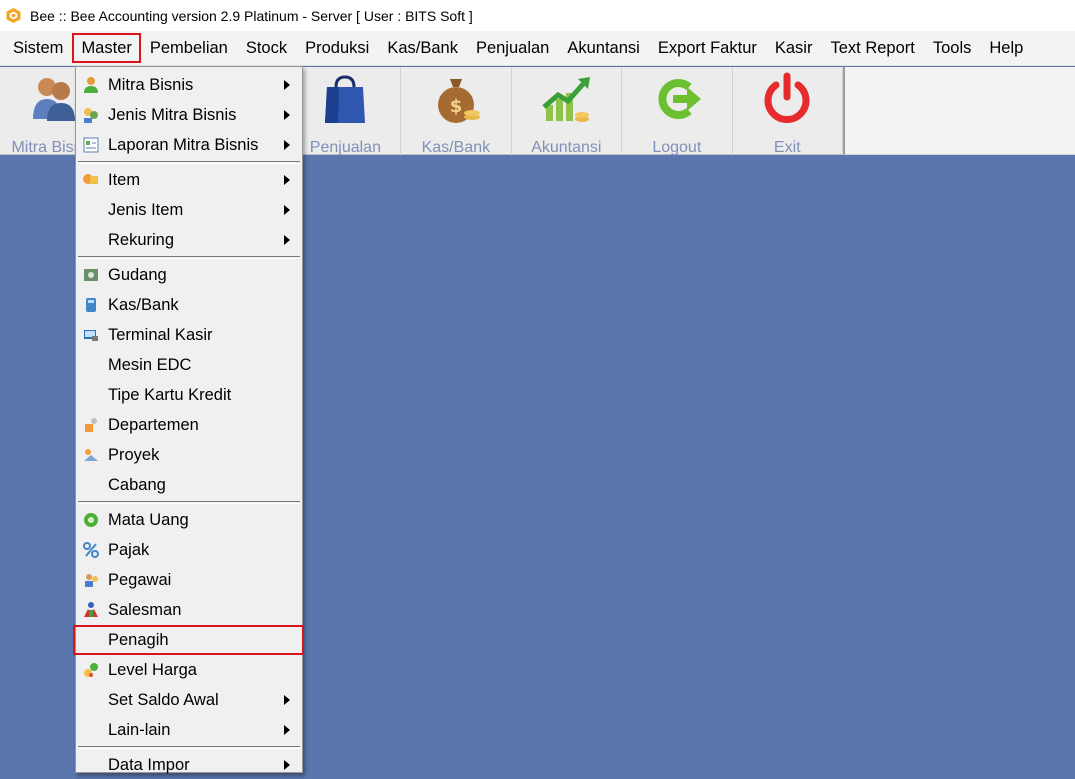 The image size is (1075, 779). What do you see at coordinates (148, 519) in the screenshot?
I see `menu-item-label: Mata Uang` at bounding box center [148, 519].